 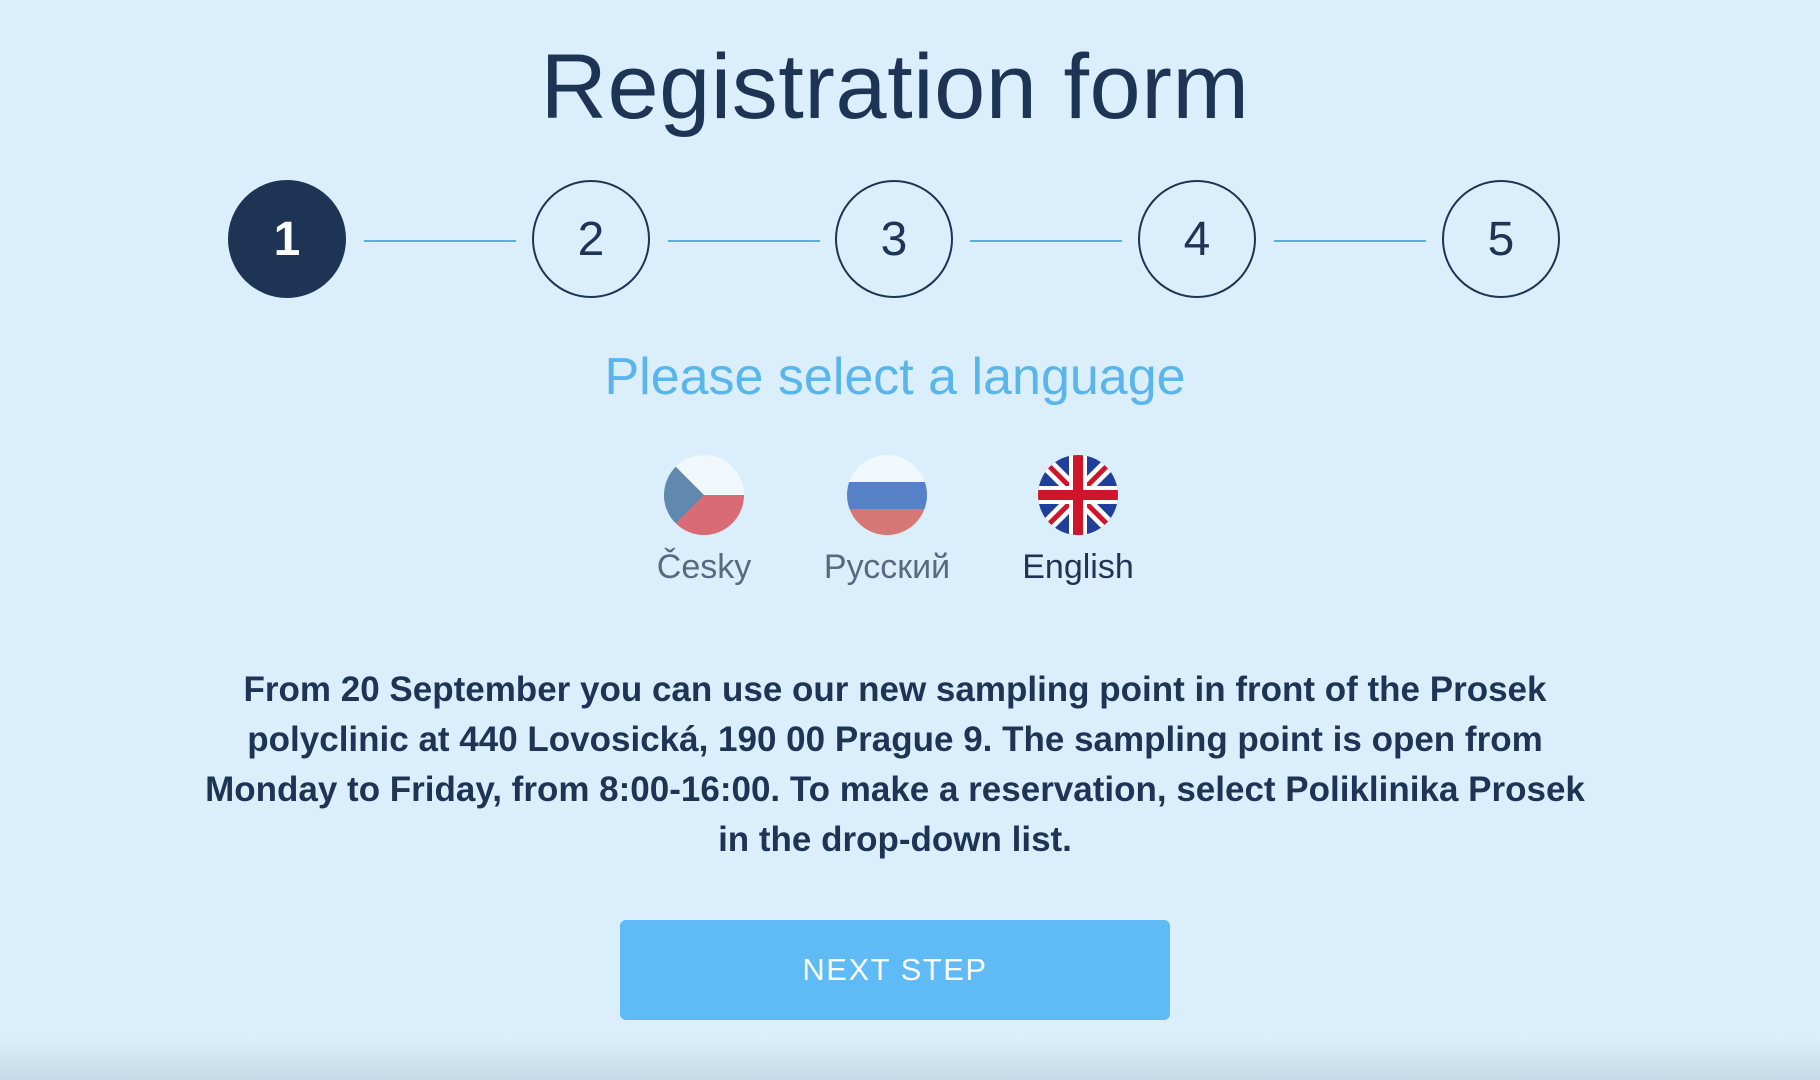 What do you see at coordinates (704, 495) in the screenshot?
I see `czech-flag-icon` at bounding box center [704, 495].